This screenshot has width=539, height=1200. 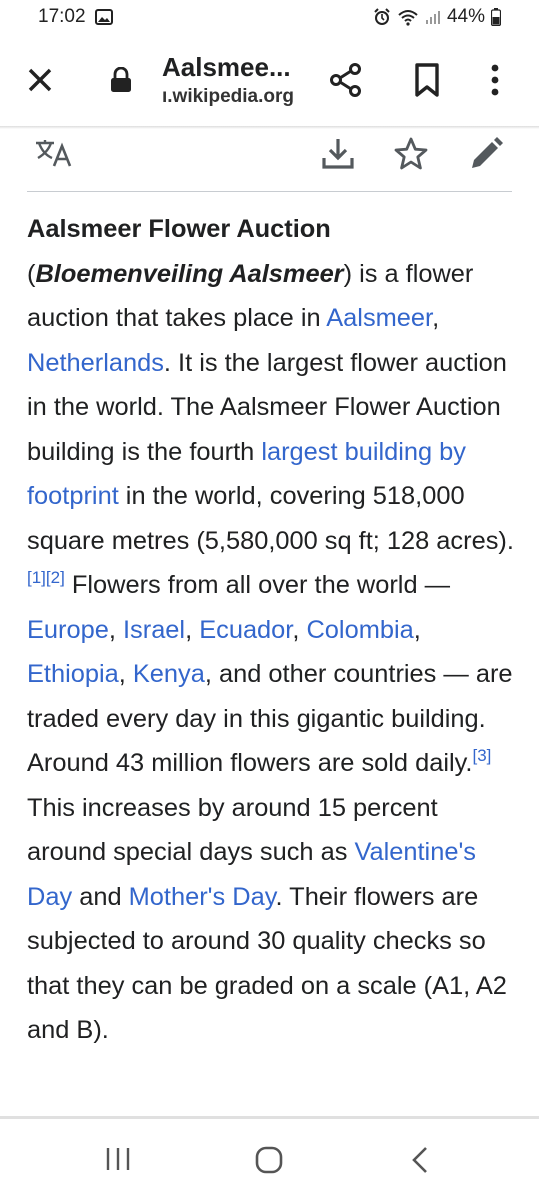 I want to click on browser-toolbar: Aalsmee... ı.wikipedia.org, so click(x=269, y=80).